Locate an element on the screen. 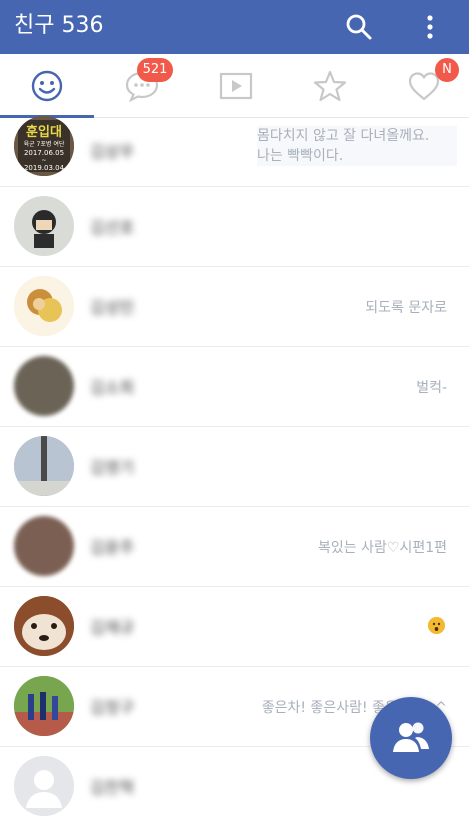 This screenshot has height=826, width=469. page-title: 친구 536 is located at coordinates (59, 25).